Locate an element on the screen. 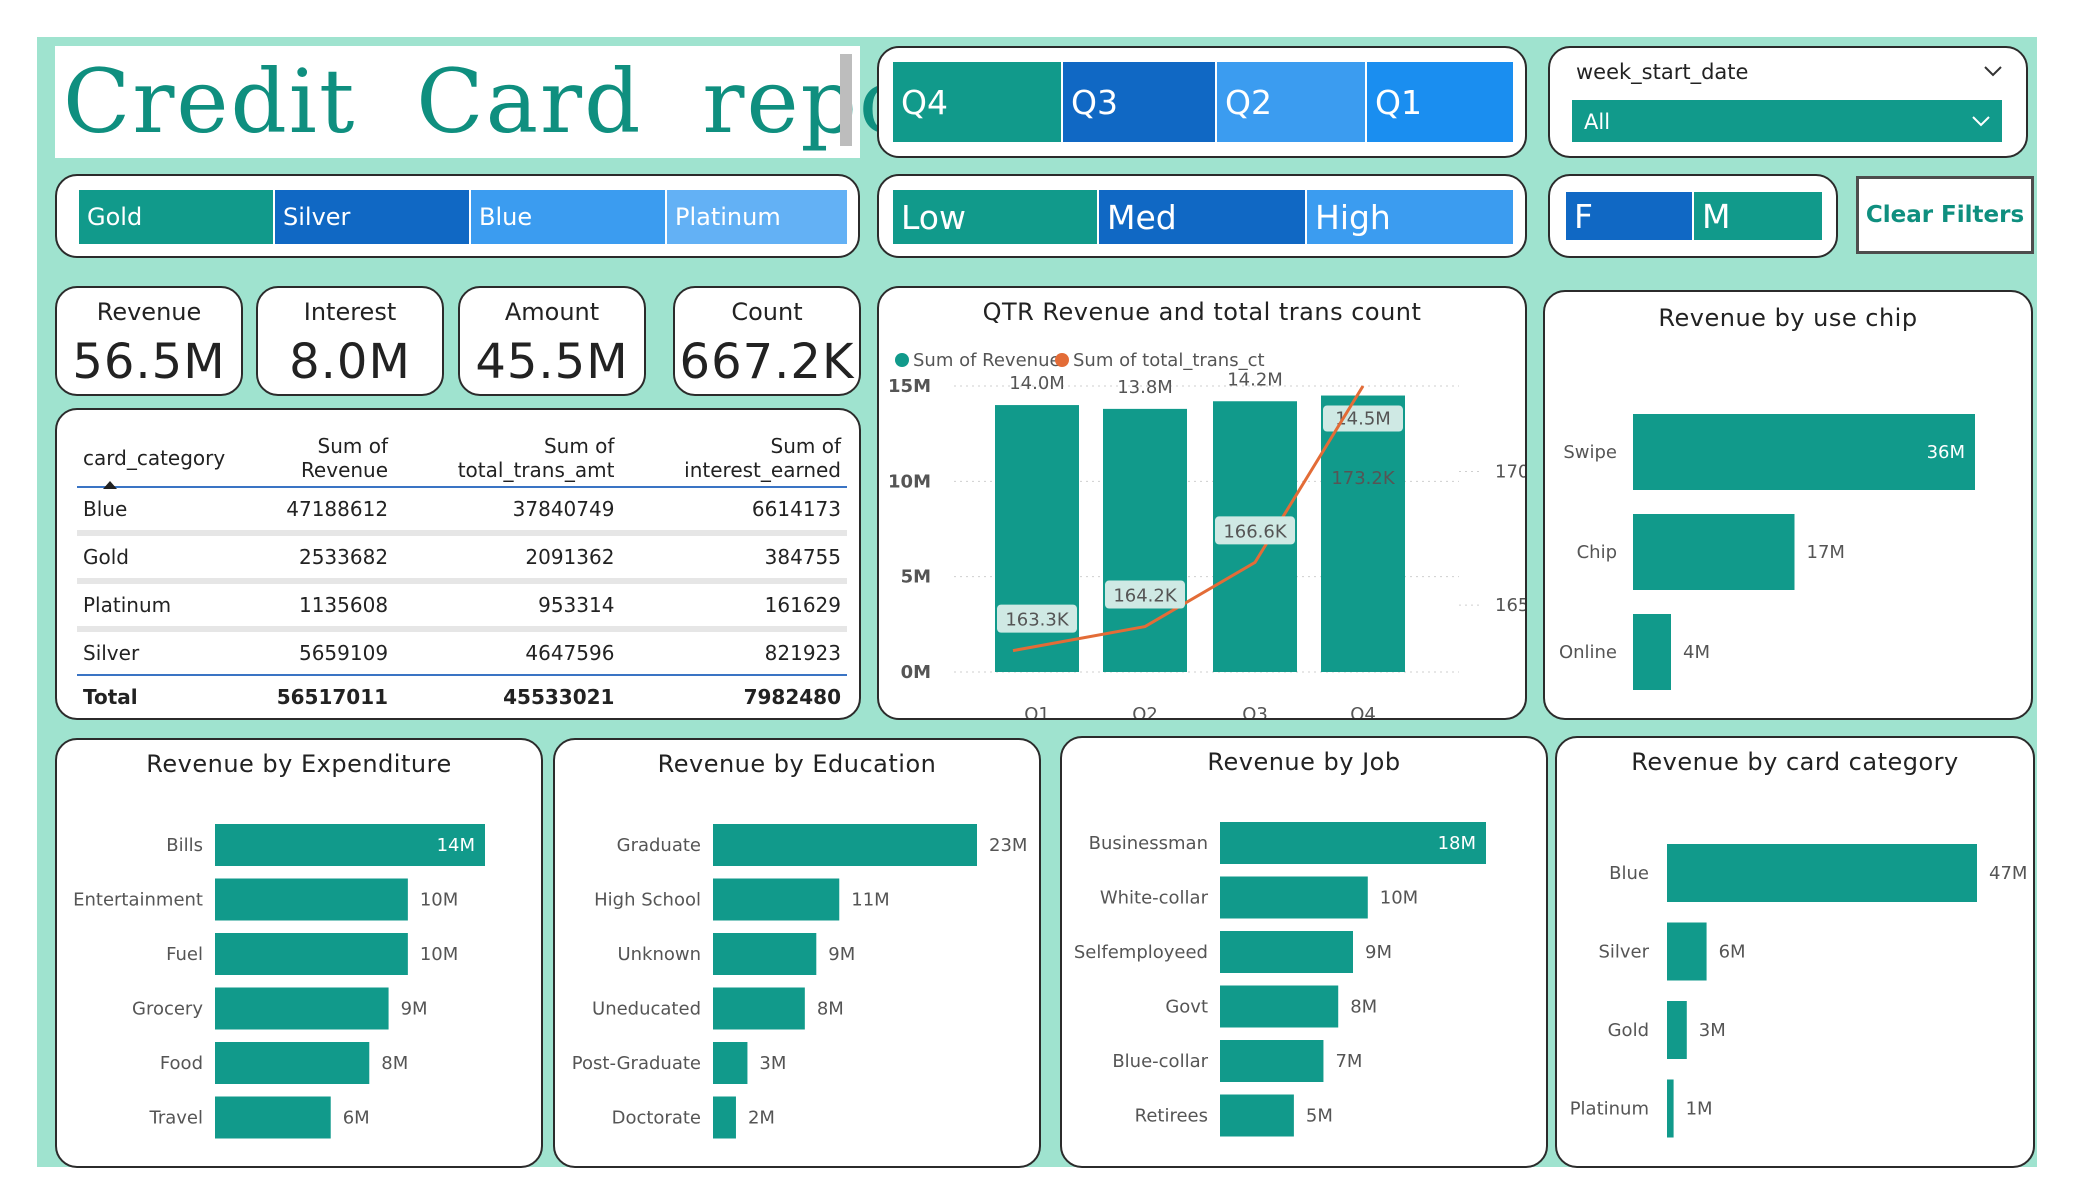  level-slicer-panel: Low Med High is located at coordinates (1202, 216).